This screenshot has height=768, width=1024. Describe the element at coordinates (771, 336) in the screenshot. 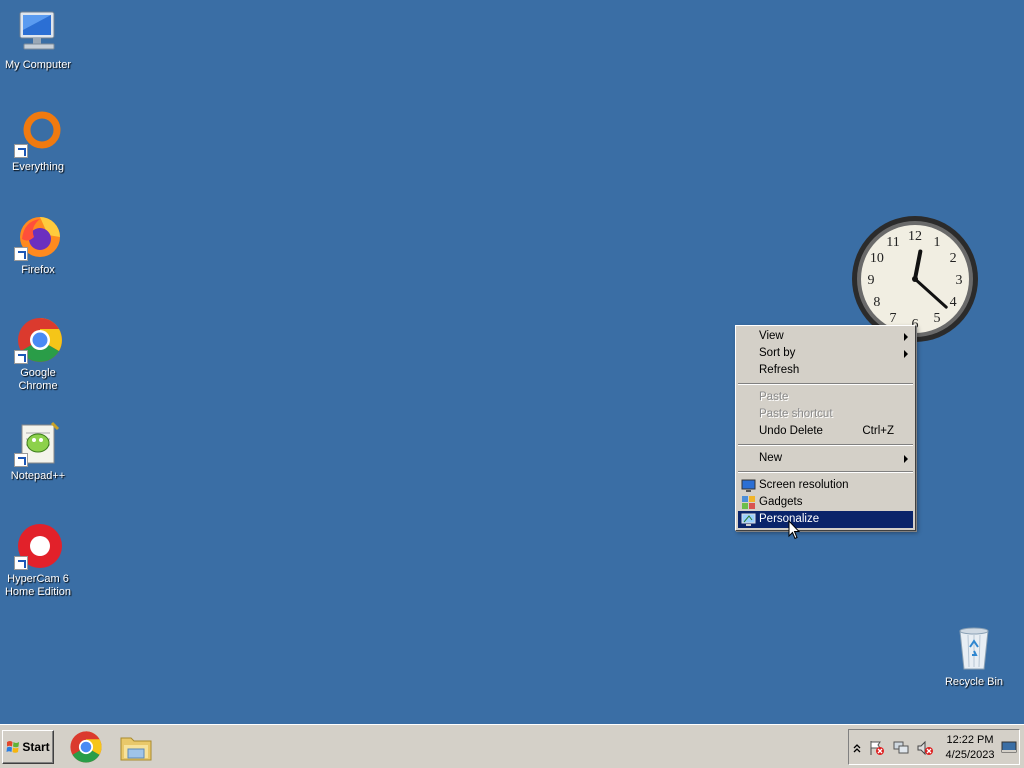

I see `menu-item-label: View` at that location.